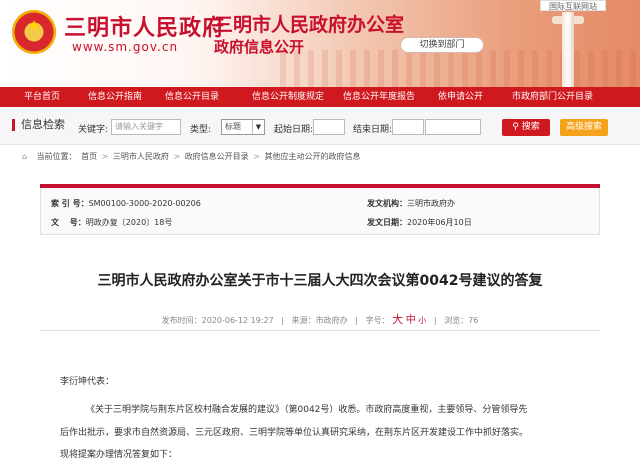 This screenshot has width=640, height=475. What do you see at coordinates (530, 127) in the screenshot?
I see `search-button-label: 搜索` at bounding box center [530, 127].